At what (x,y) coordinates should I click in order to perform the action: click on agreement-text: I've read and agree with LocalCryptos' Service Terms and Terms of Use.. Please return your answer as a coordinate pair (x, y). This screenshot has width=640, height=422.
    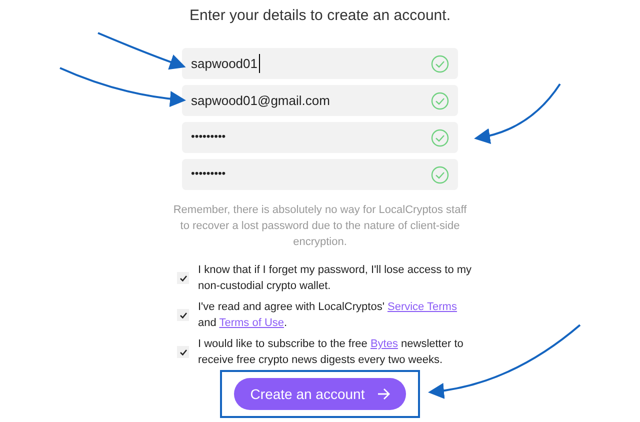
    Looking at the image, I should click on (328, 315).